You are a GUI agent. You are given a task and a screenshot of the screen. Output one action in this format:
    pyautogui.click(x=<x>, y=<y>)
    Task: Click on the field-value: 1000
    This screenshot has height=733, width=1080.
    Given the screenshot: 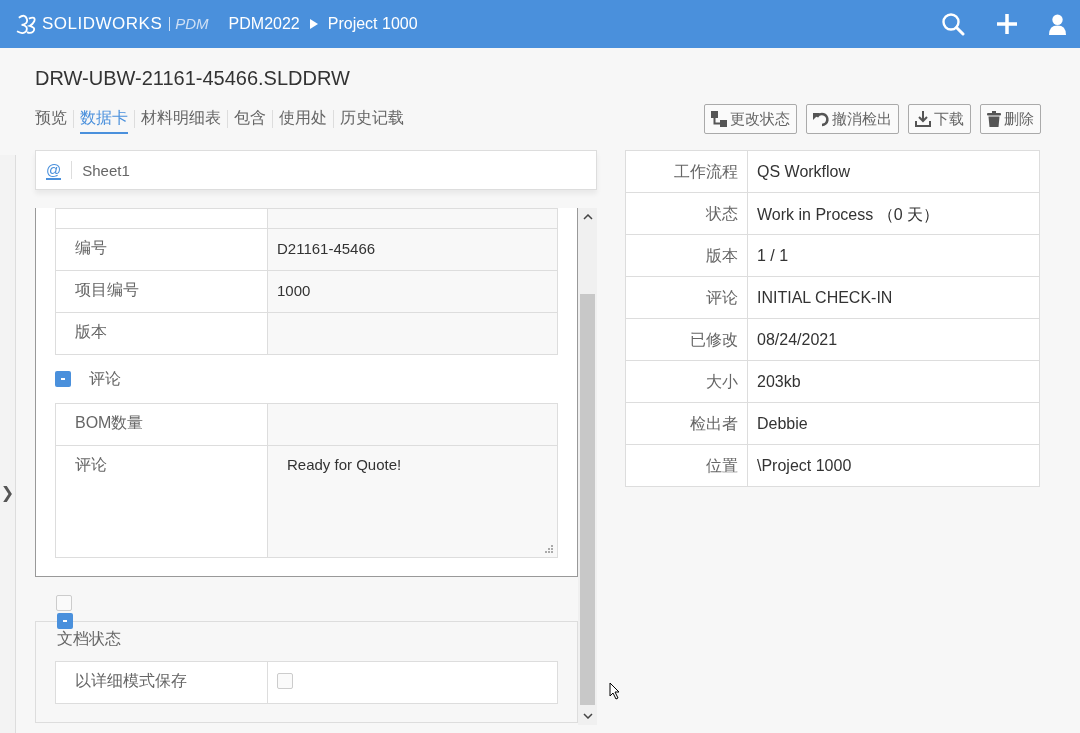 What is the action you would take?
    pyautogui.click(x=412, y=291)
    